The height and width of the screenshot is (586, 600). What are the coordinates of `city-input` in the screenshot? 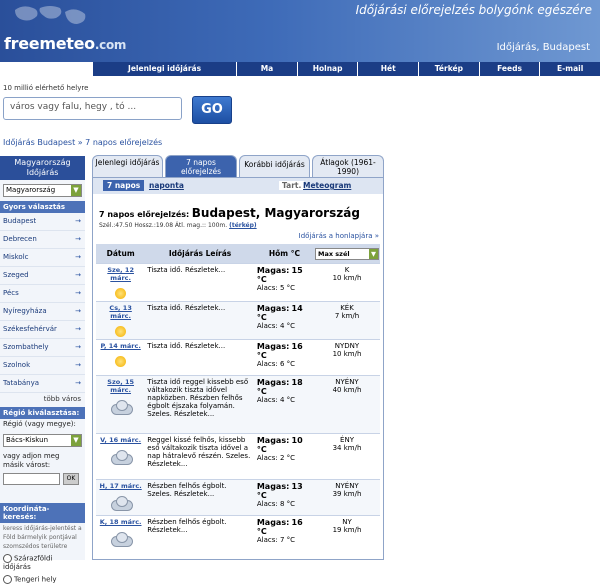 It's located at (31, 479).